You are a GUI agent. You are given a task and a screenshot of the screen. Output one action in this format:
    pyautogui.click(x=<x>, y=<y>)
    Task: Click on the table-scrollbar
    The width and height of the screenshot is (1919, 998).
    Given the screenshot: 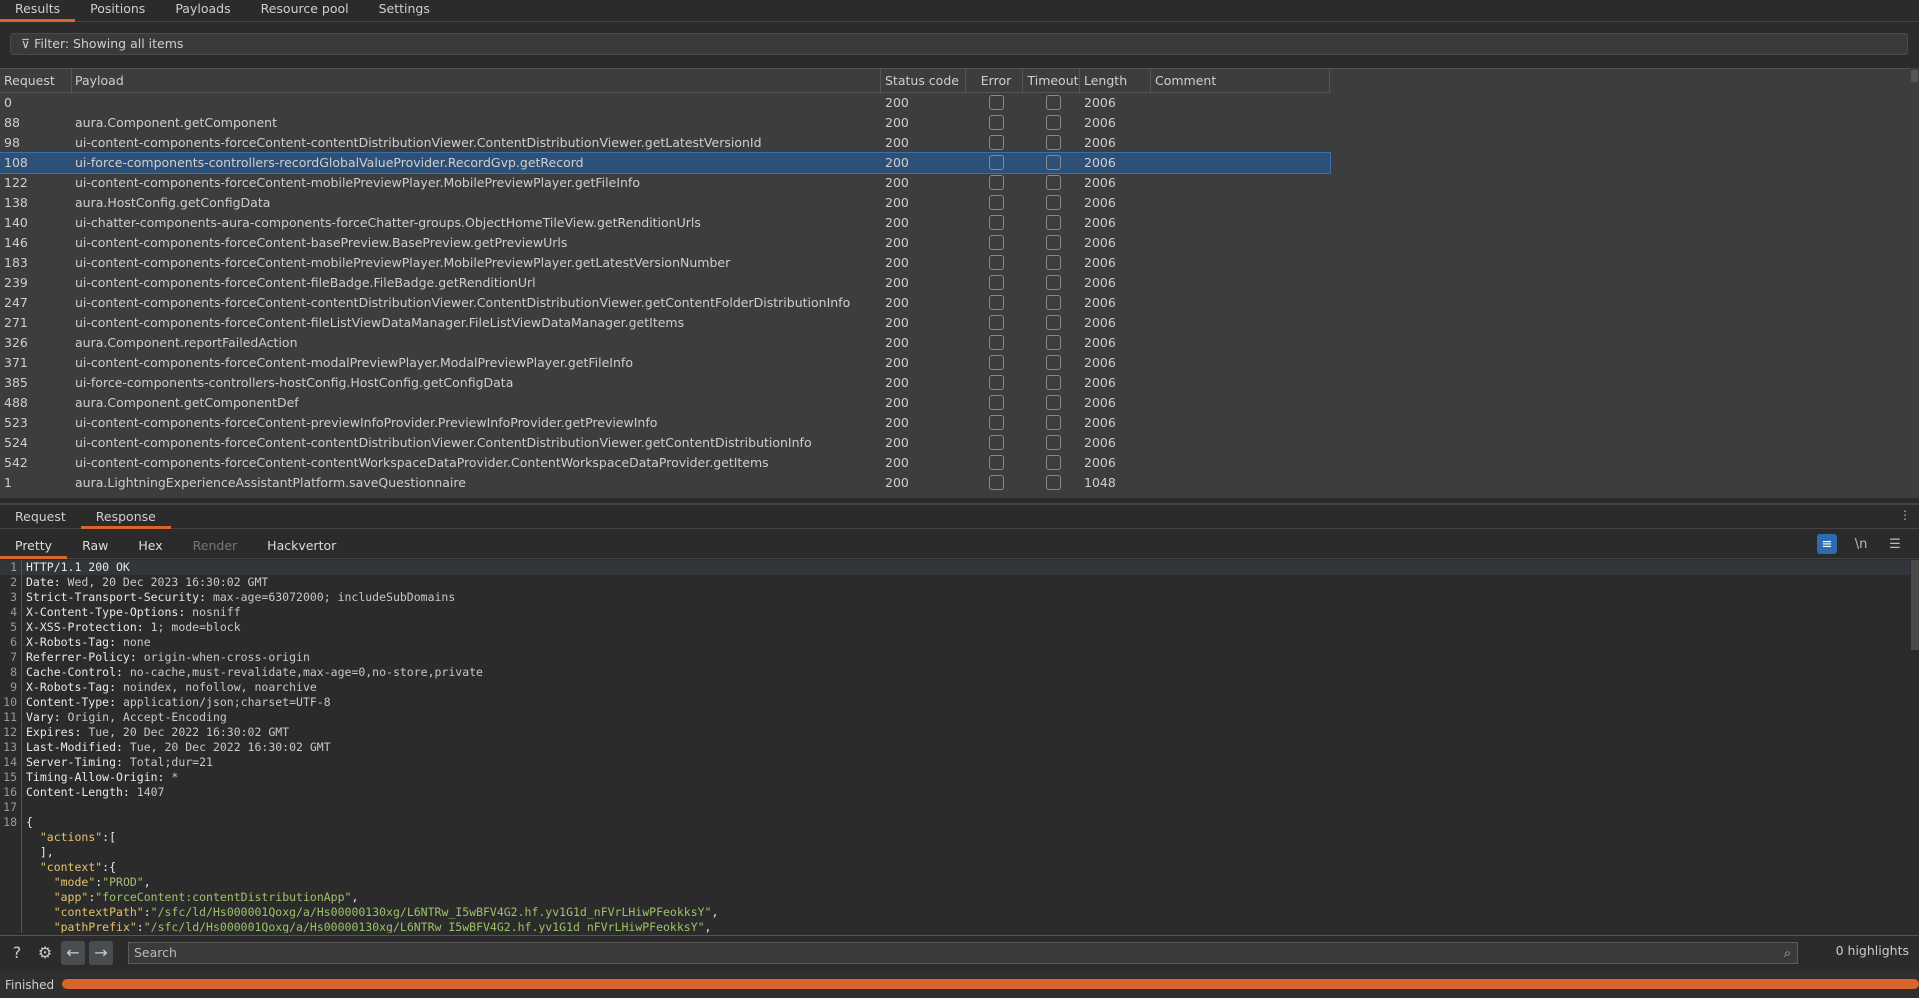 What is the action you would take?
    pyautogui.click(x=1914, y=283)
    